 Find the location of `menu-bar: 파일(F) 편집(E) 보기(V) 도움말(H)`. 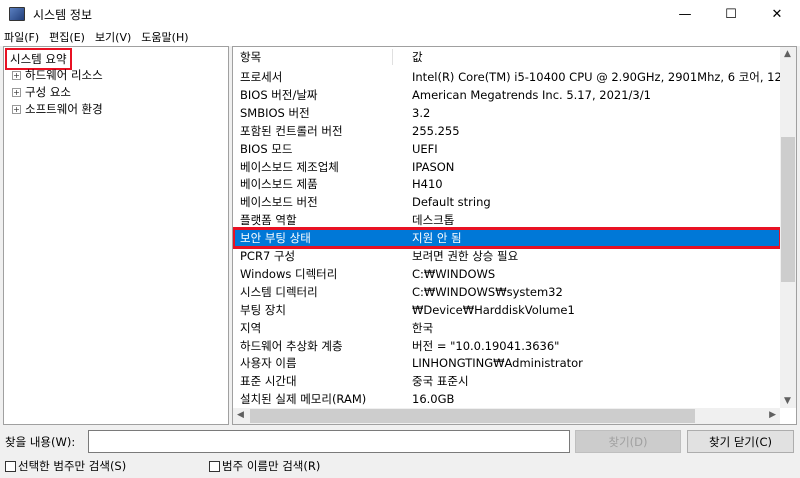

menu-bar: 파일(F) 편집(E) 보기(V) 도움말(H) is located at coordinates (400, 37).